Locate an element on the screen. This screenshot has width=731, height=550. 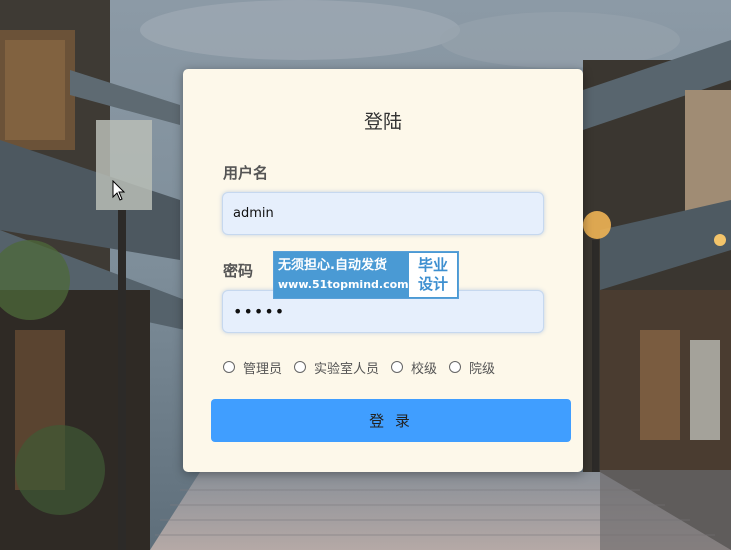
watermark-badge: 毕业 设计 is located at coordinates (433, 275).